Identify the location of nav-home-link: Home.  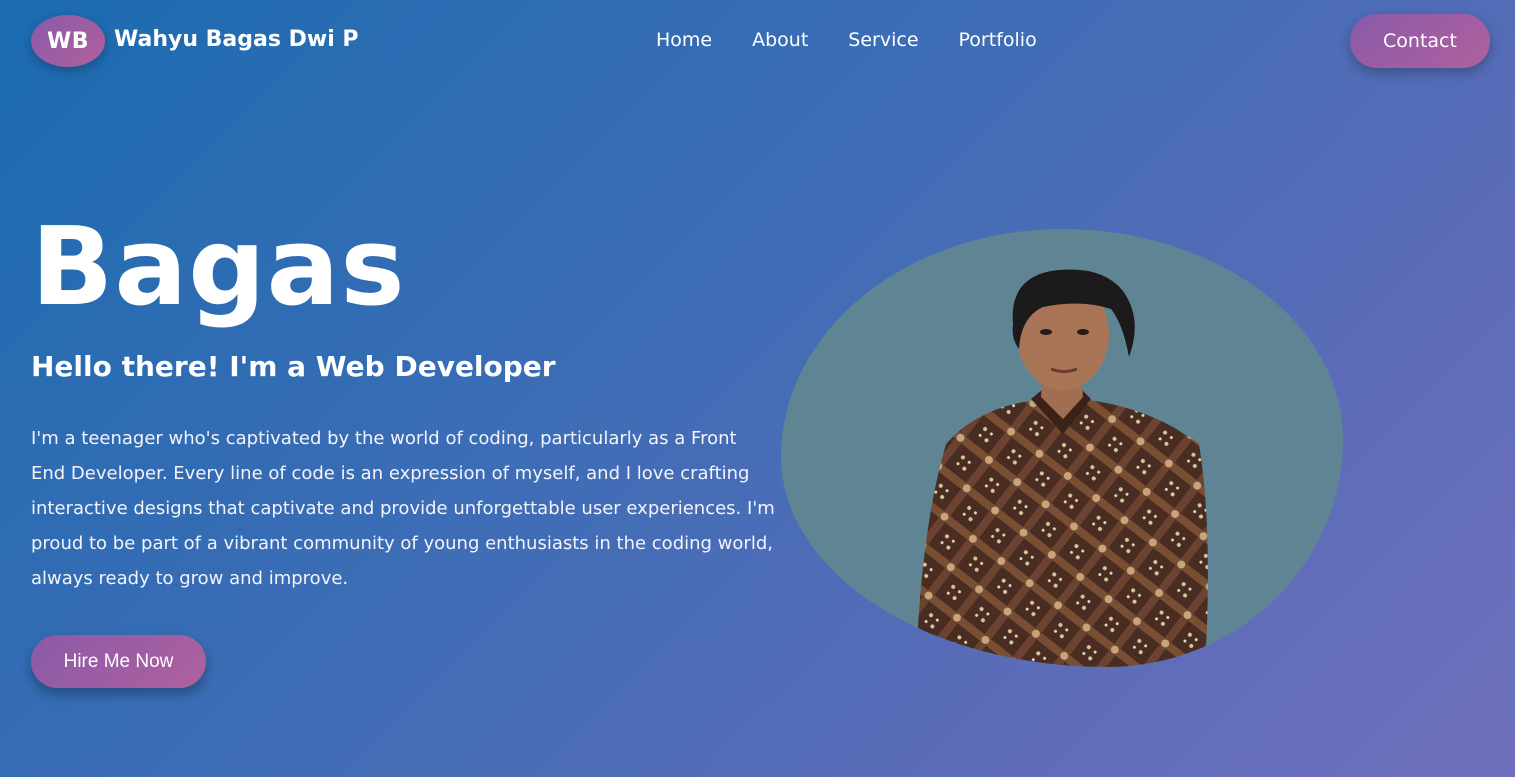
(684, 40).